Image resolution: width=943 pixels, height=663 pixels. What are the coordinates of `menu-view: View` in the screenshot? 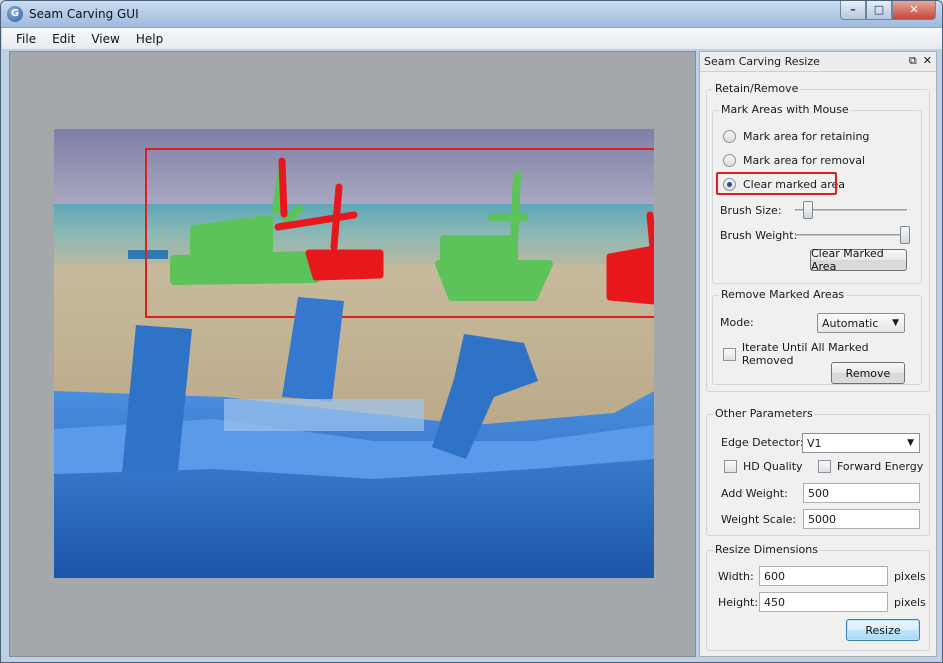 It's located at (105, 39).